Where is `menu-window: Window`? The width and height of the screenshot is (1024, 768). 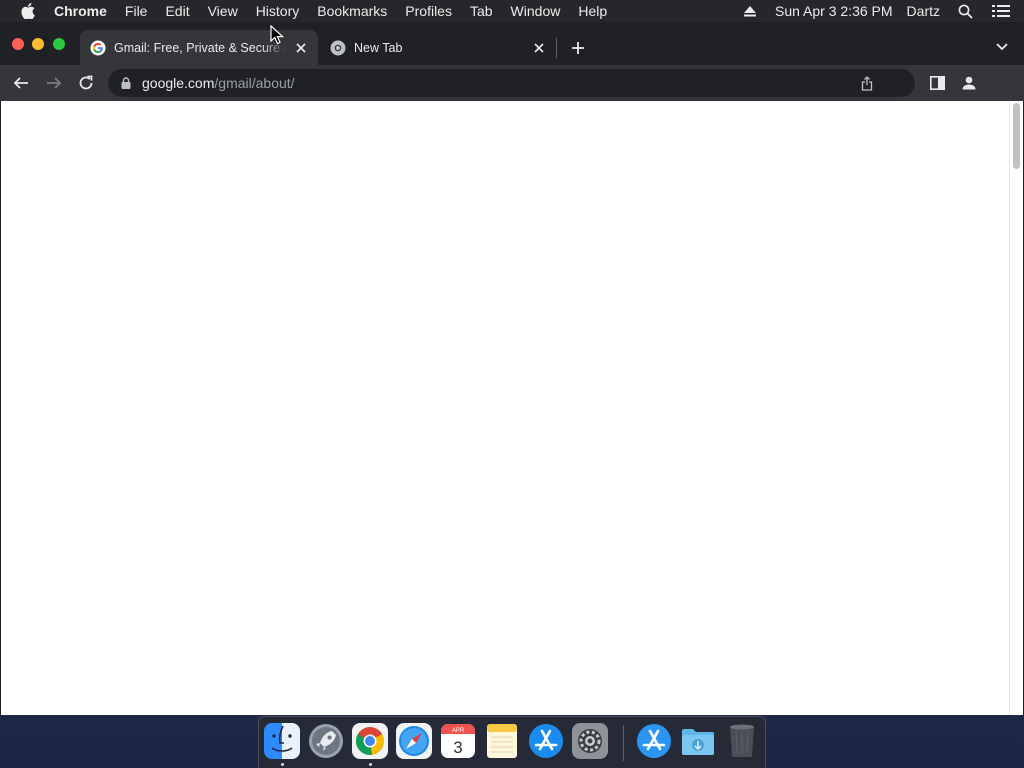 menu-window: Window is located at coordinates (536, 11).